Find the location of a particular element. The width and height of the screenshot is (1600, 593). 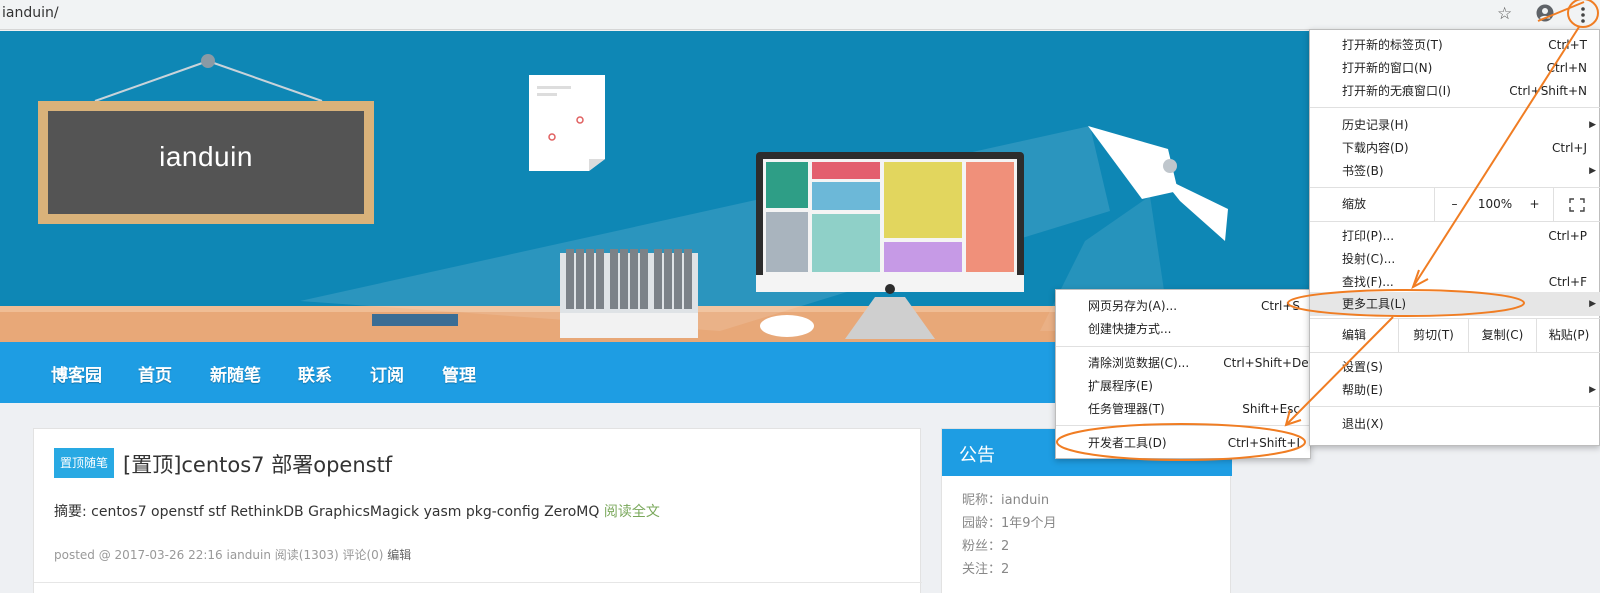

zoom-level: 100% is located at coordinates (1495, 204).